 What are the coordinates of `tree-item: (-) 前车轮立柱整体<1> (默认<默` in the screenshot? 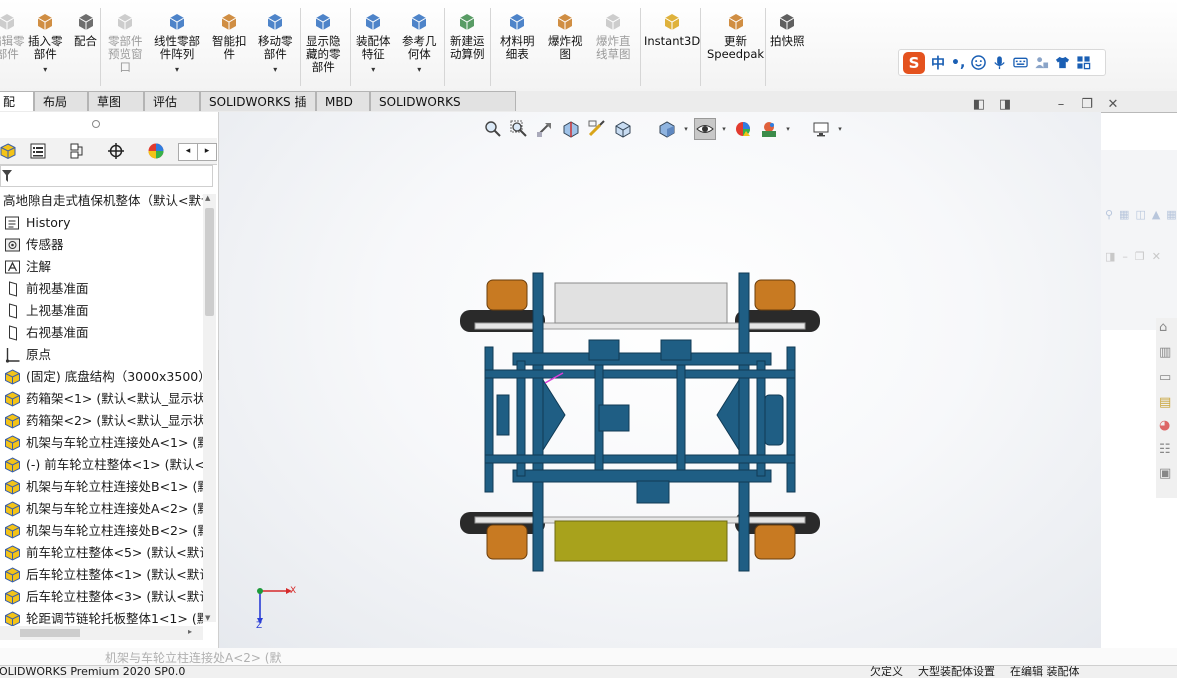 It's located at (101, 465).